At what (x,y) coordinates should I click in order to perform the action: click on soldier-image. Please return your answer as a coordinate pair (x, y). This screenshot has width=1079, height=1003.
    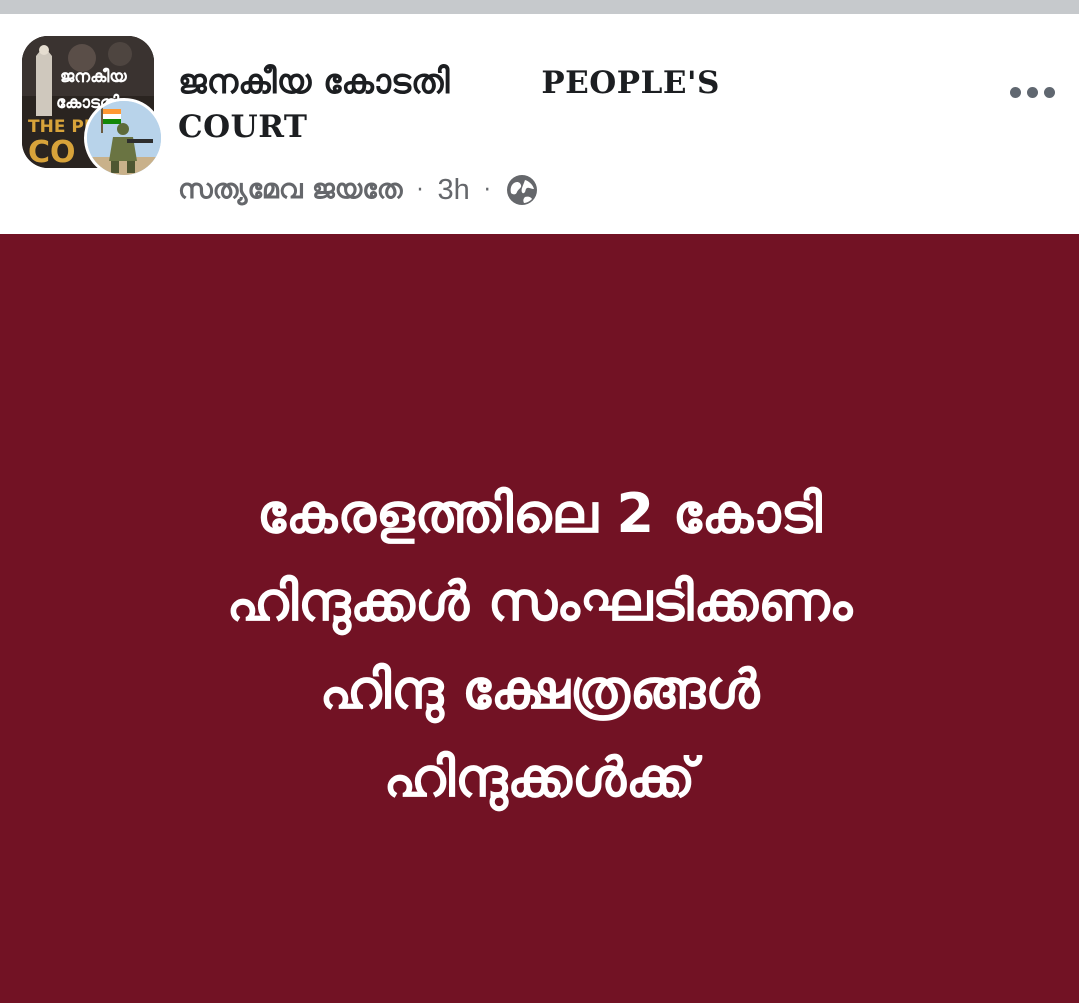
    Looking at the image, I should click on (124, 138).